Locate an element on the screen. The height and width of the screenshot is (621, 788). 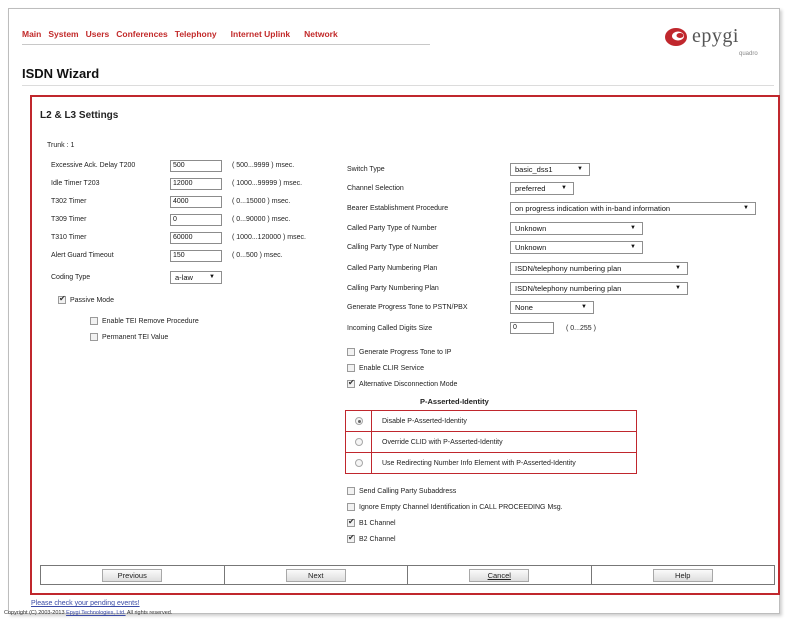
progress-tone-ip-label: Generate Progress Tone to IP is located at coordinates (405, 352).